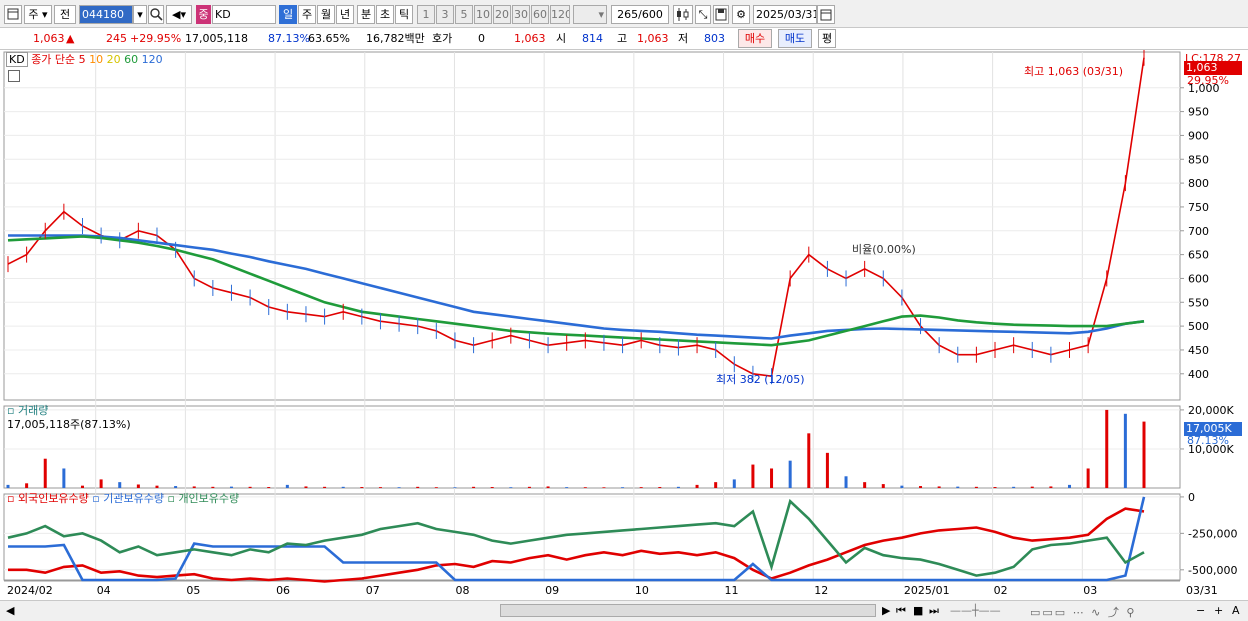  What do you see at coordinates (13, 14) in the screenshot?
I see `layout-icon` at bounding box center [13, 14].